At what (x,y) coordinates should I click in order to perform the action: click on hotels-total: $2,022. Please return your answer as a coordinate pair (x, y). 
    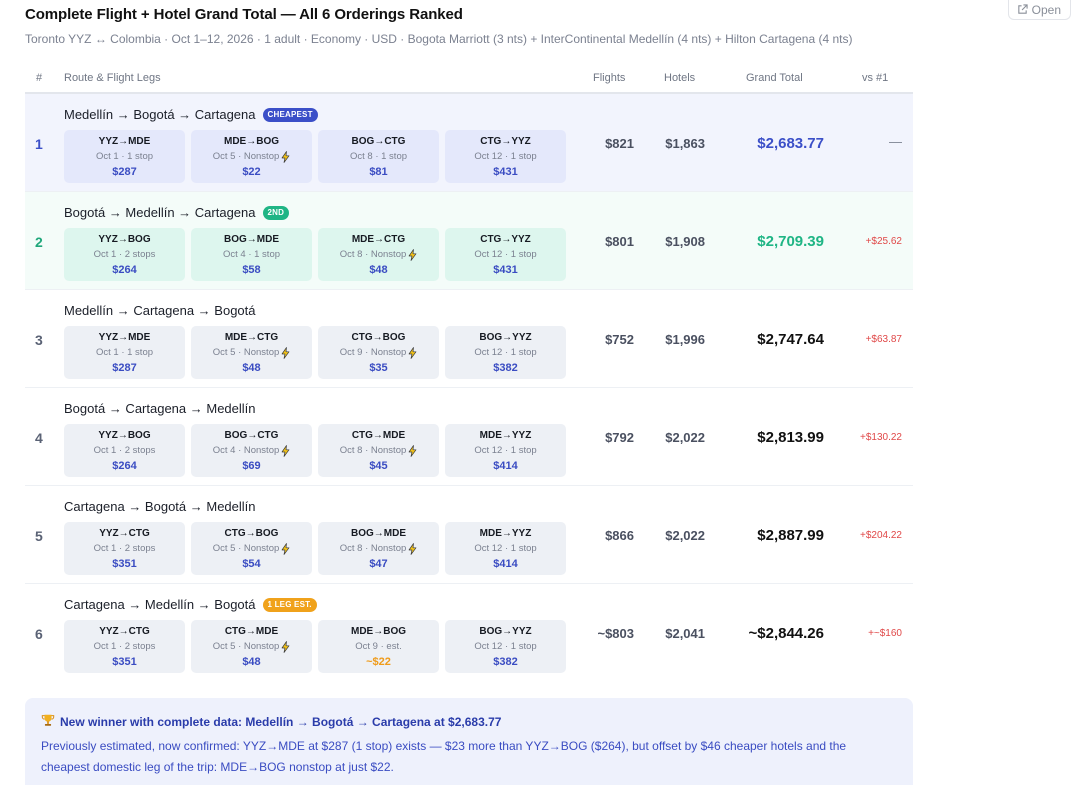
    Looking at the image, I should click on (685, 437).